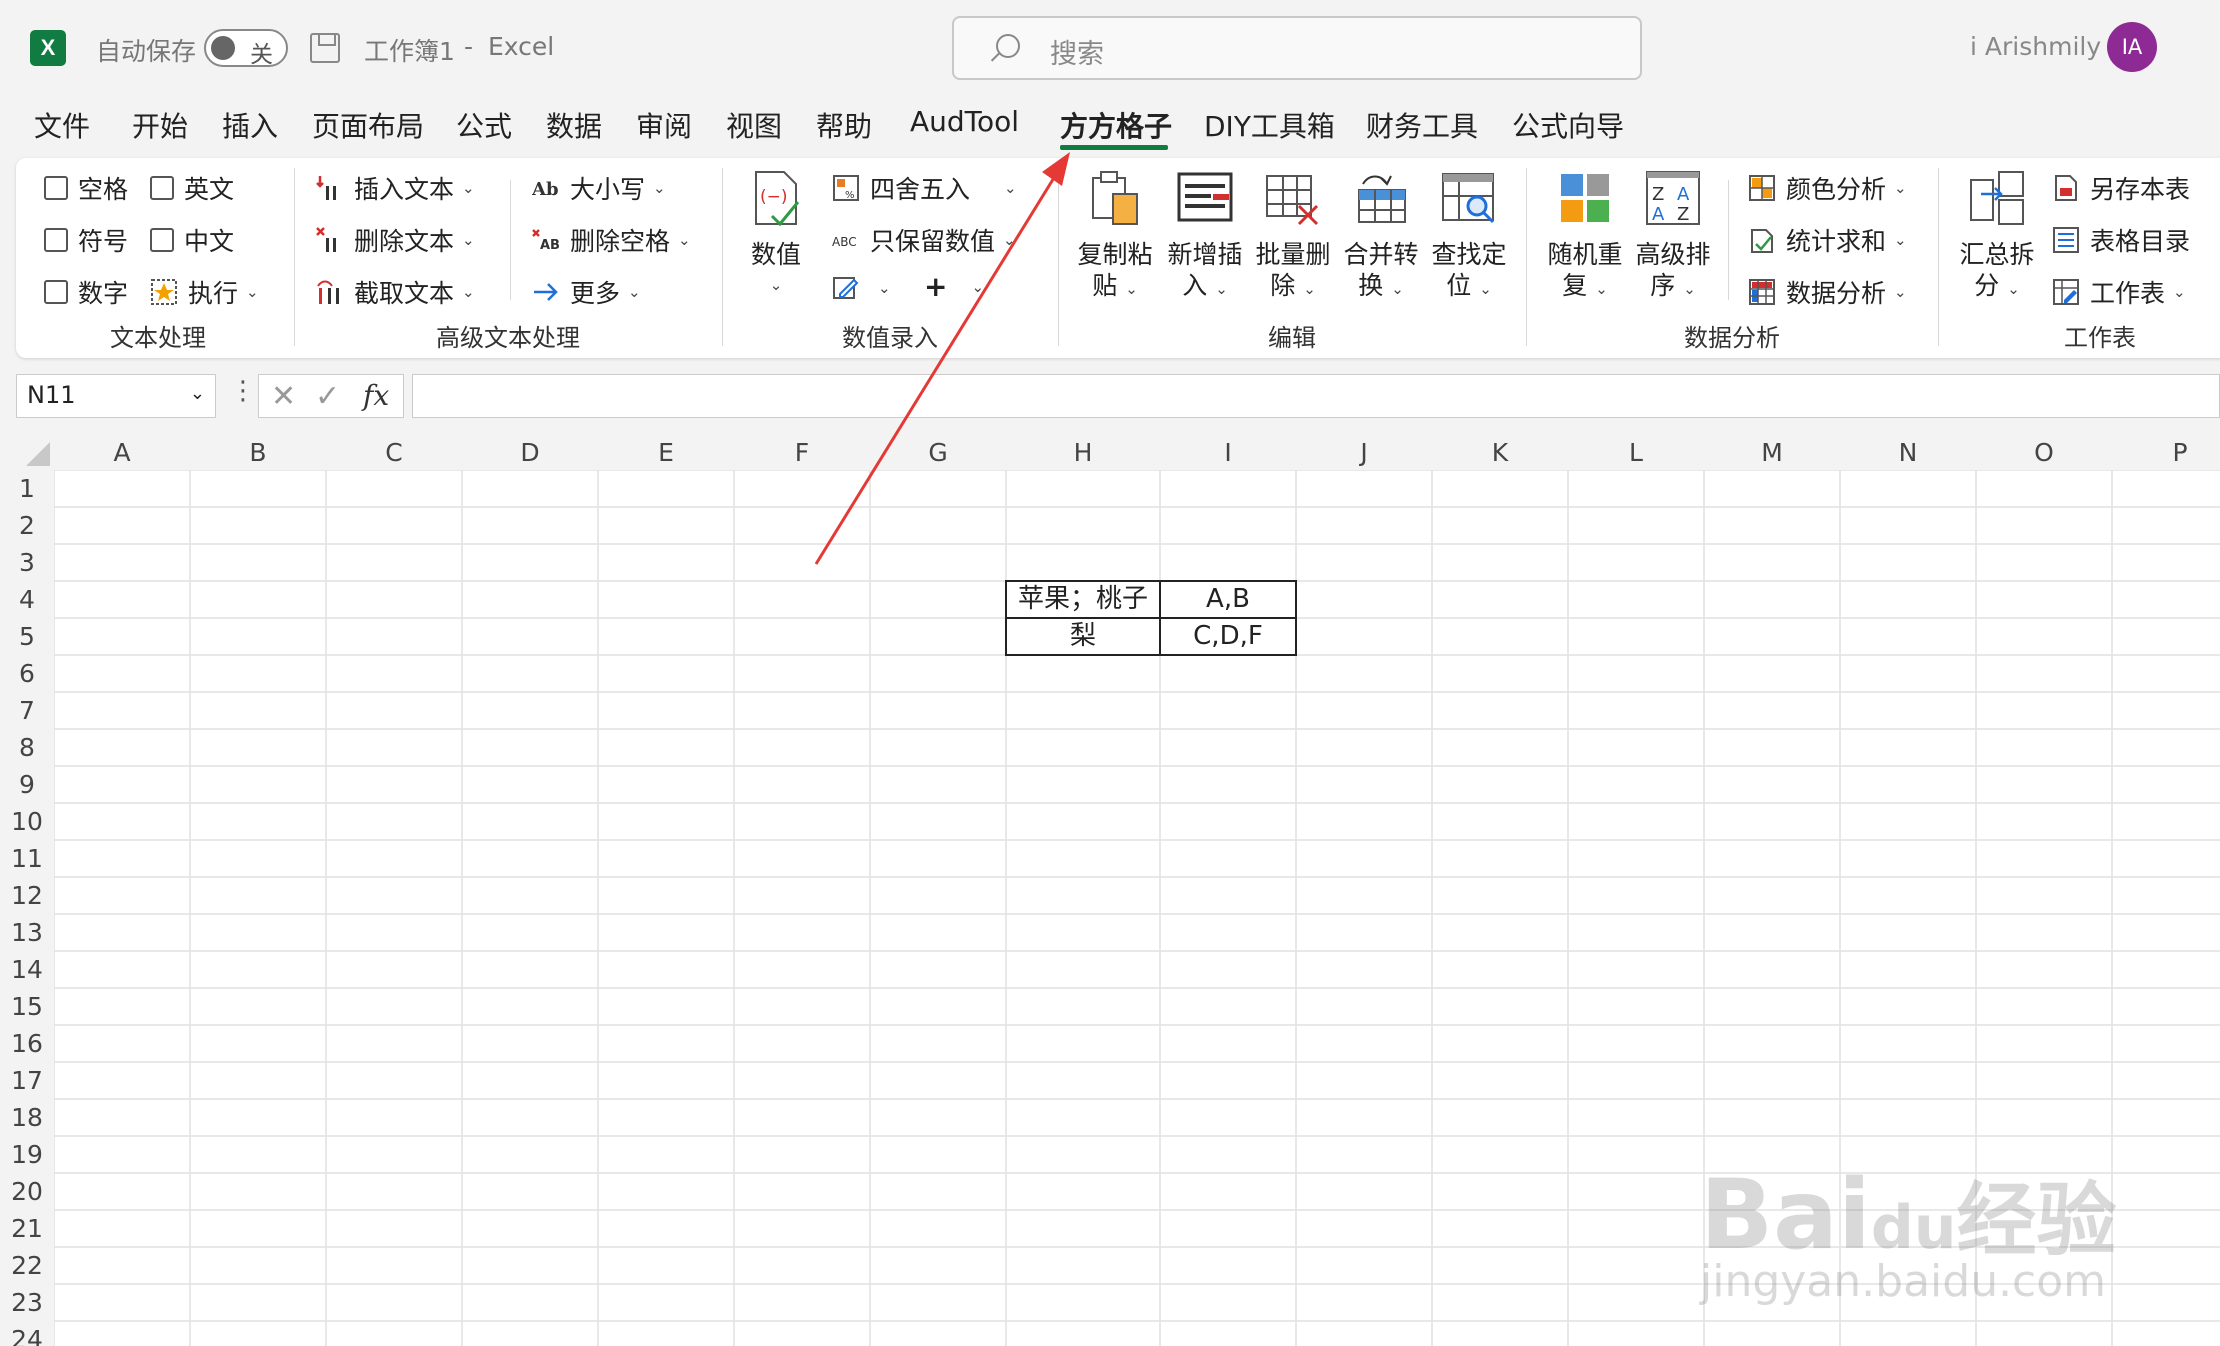 Image resolution: width=2220 pixels, height=1346 pixels. What do you see at coordinates (938, 366) in the screenshot?
I see `arrow-line` at bounding box center [938, 366].